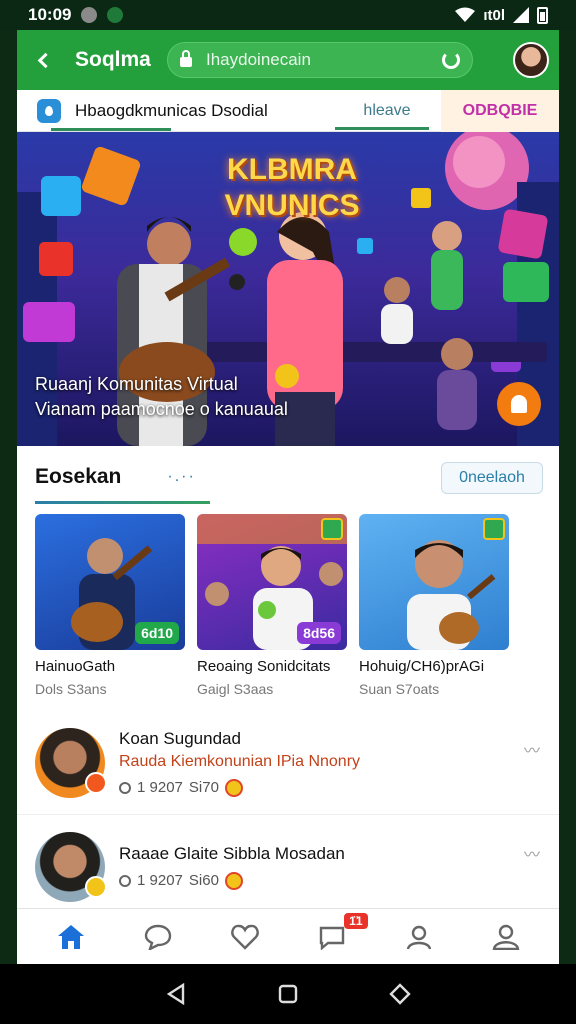 The width and height of the screenshot is (576, 1024). Describe the element at coordinates (49, 110) in the screenshot. I see `app-info-icon` at that location.